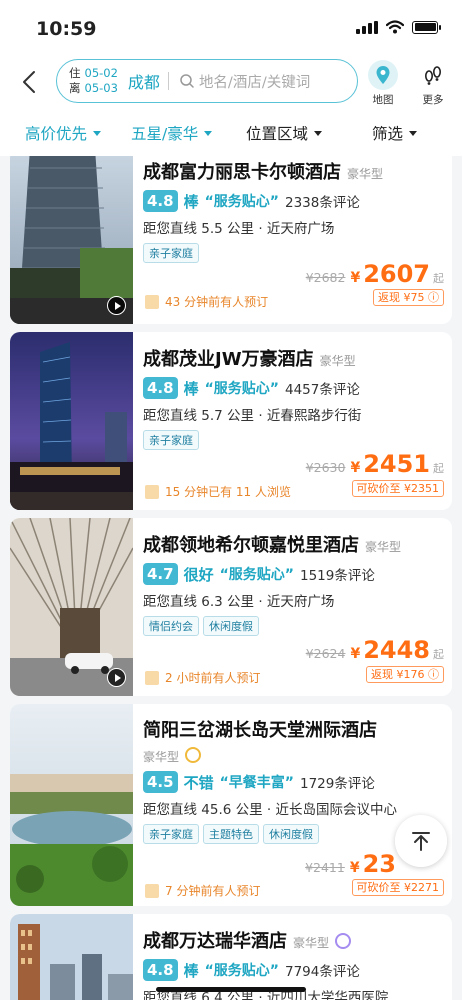 The height and width of the screenshot is (1000, 462). I want to click on search-divider, so click(168, 81).